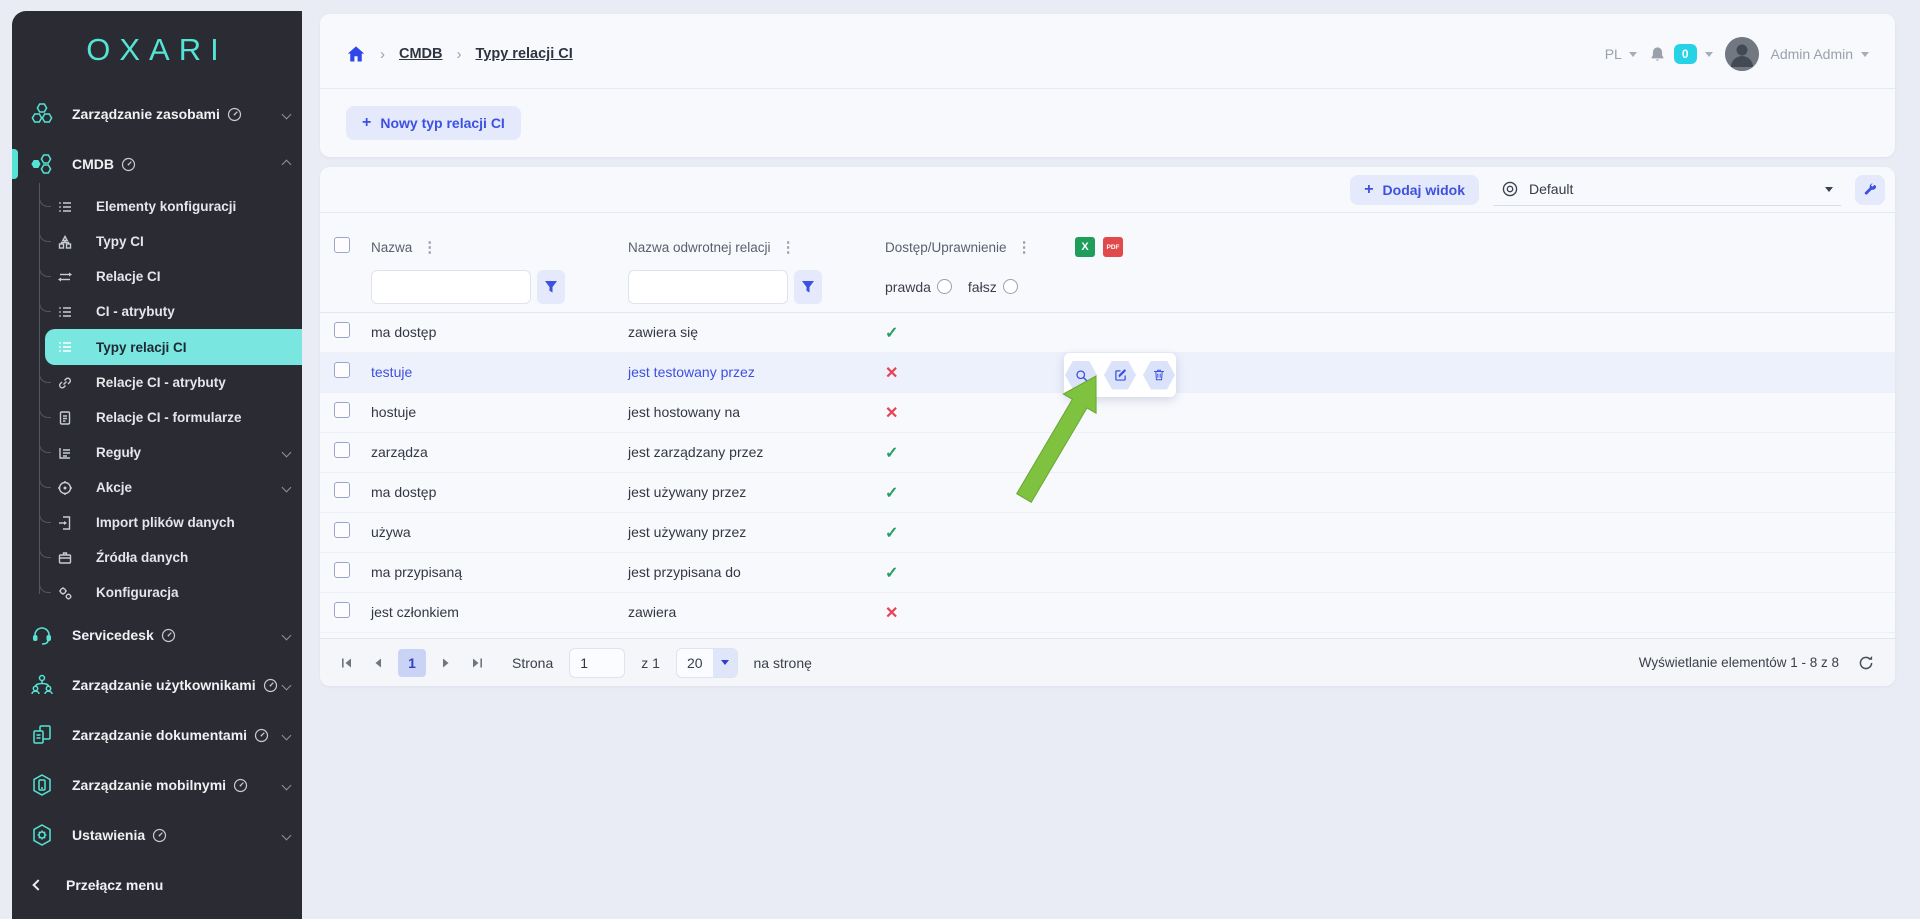  Describe the element at coordinates (1741, 54) in the screenshot. I see `avatar` at that location.